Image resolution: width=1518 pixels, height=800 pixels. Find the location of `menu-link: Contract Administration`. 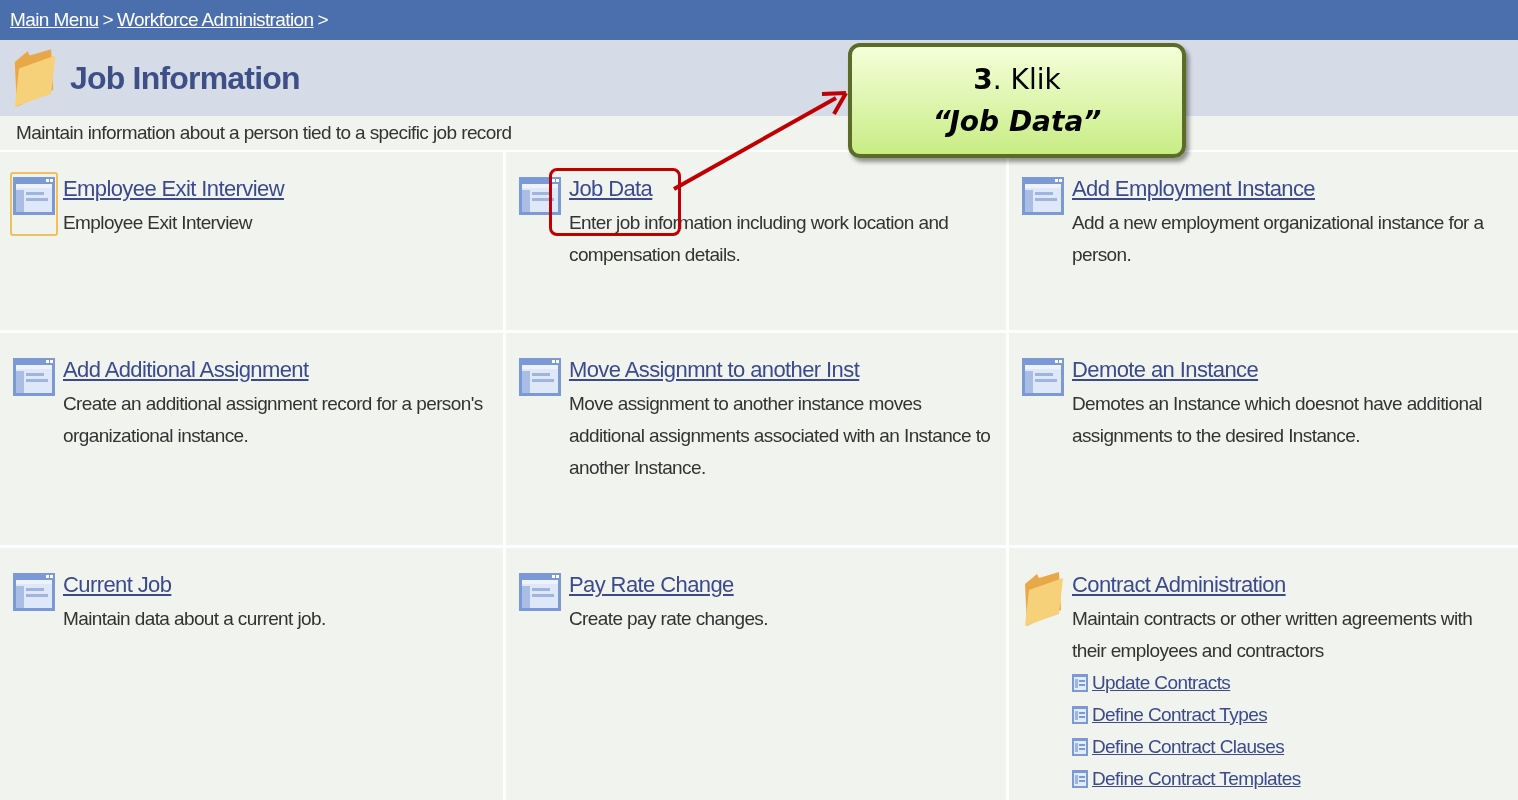

menu-link: Contract Administration is located at coordinates (1179, 584).